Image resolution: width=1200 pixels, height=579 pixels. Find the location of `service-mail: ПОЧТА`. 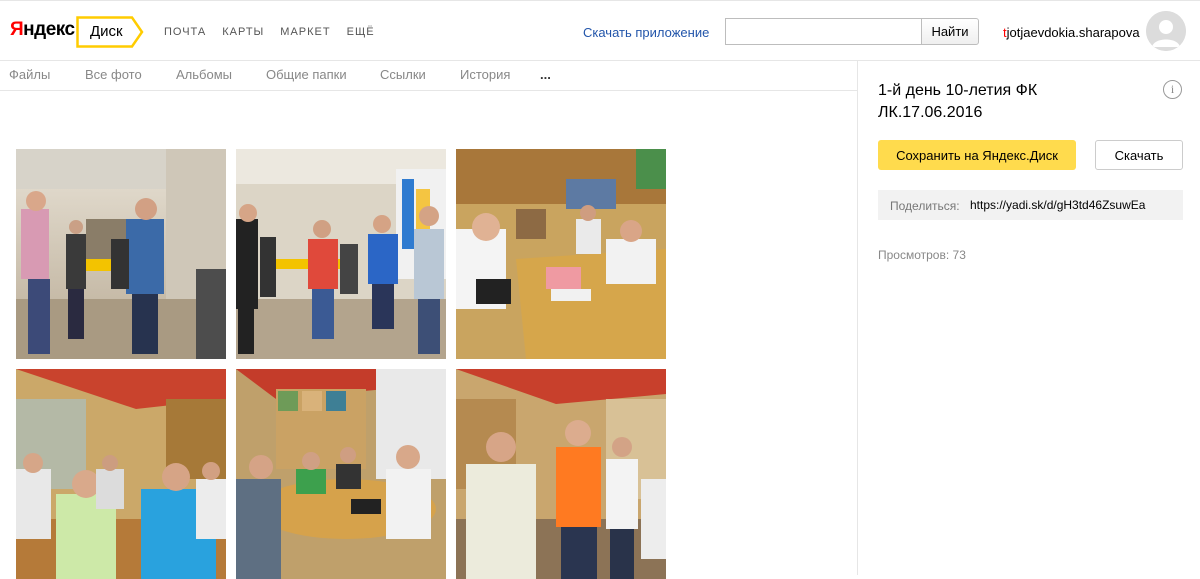

service-mail: ПОЧТА is located at coordinates (185, 32).